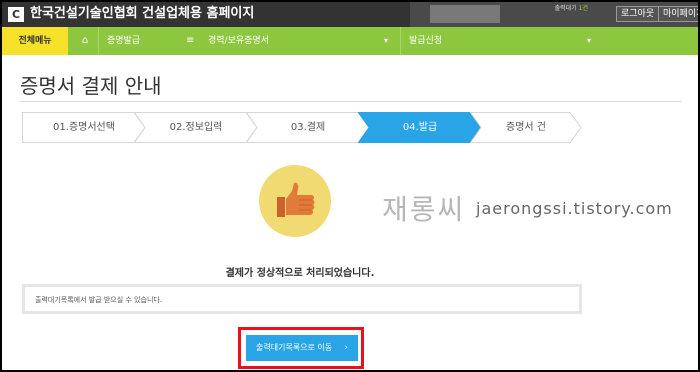 Image resolution: width=700 pixels, height=372 pixels. I want to click on step-progress: 01.증명서선택 02.정보입력 03.결제 04.발급 증명서 건, so click(302, 127).